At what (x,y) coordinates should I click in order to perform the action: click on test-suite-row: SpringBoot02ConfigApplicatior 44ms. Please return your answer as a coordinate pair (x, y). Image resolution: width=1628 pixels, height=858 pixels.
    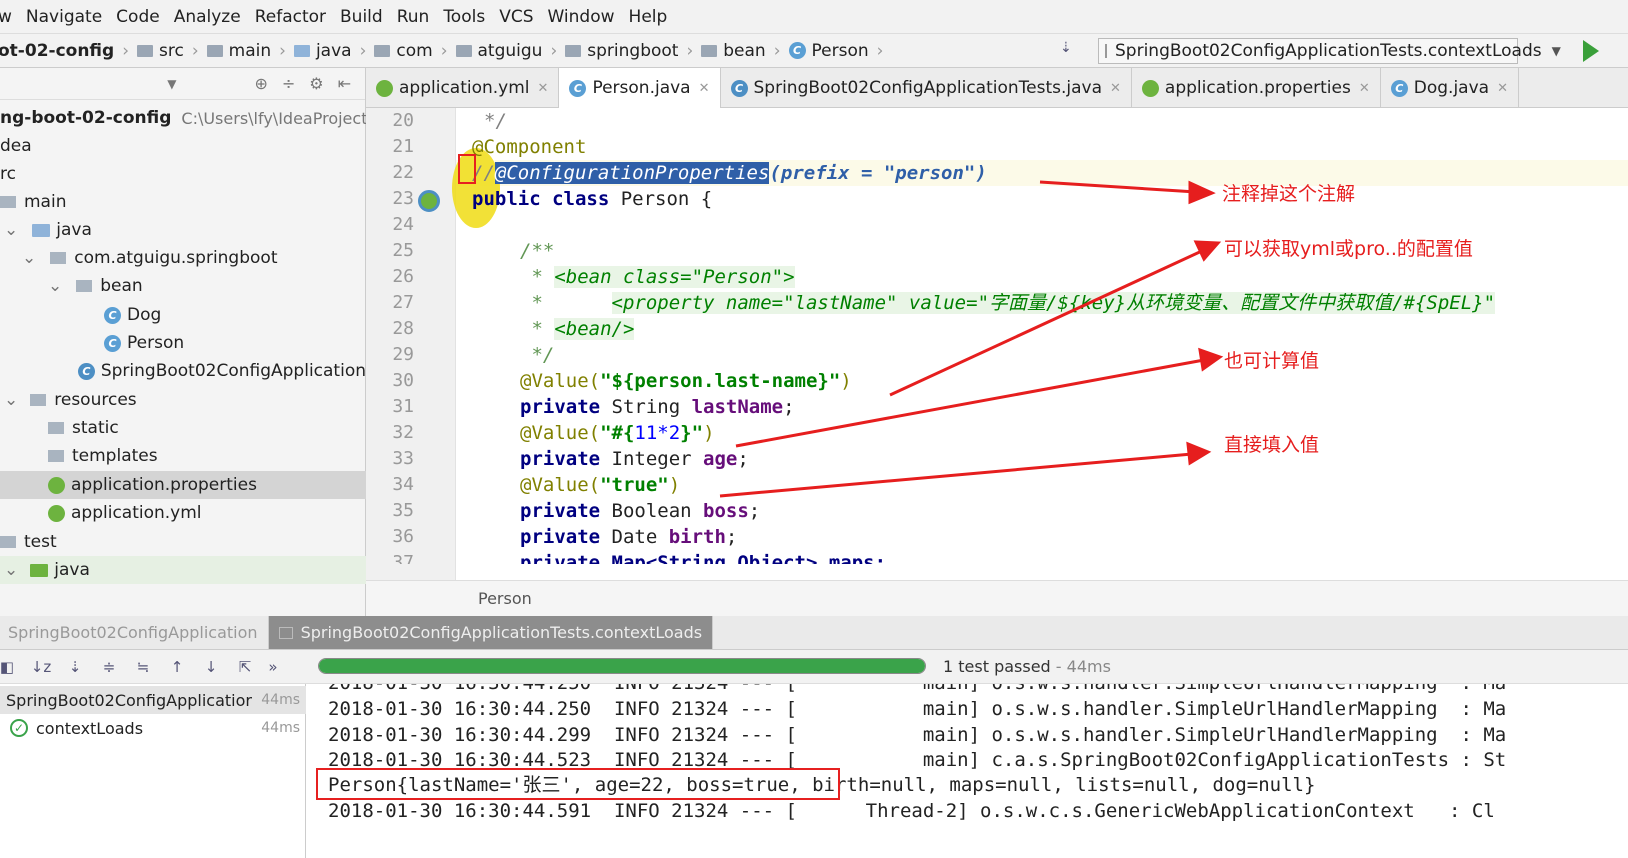
    Looking at the image, I should click on (153, 700).